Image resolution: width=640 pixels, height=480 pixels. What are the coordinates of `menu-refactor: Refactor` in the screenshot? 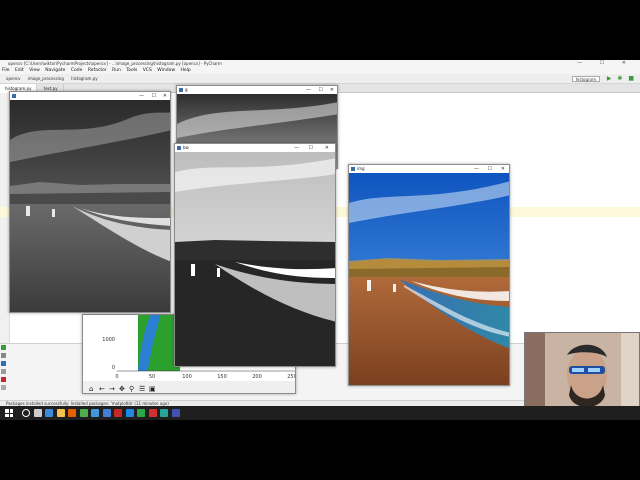 It's located at (97, 70).